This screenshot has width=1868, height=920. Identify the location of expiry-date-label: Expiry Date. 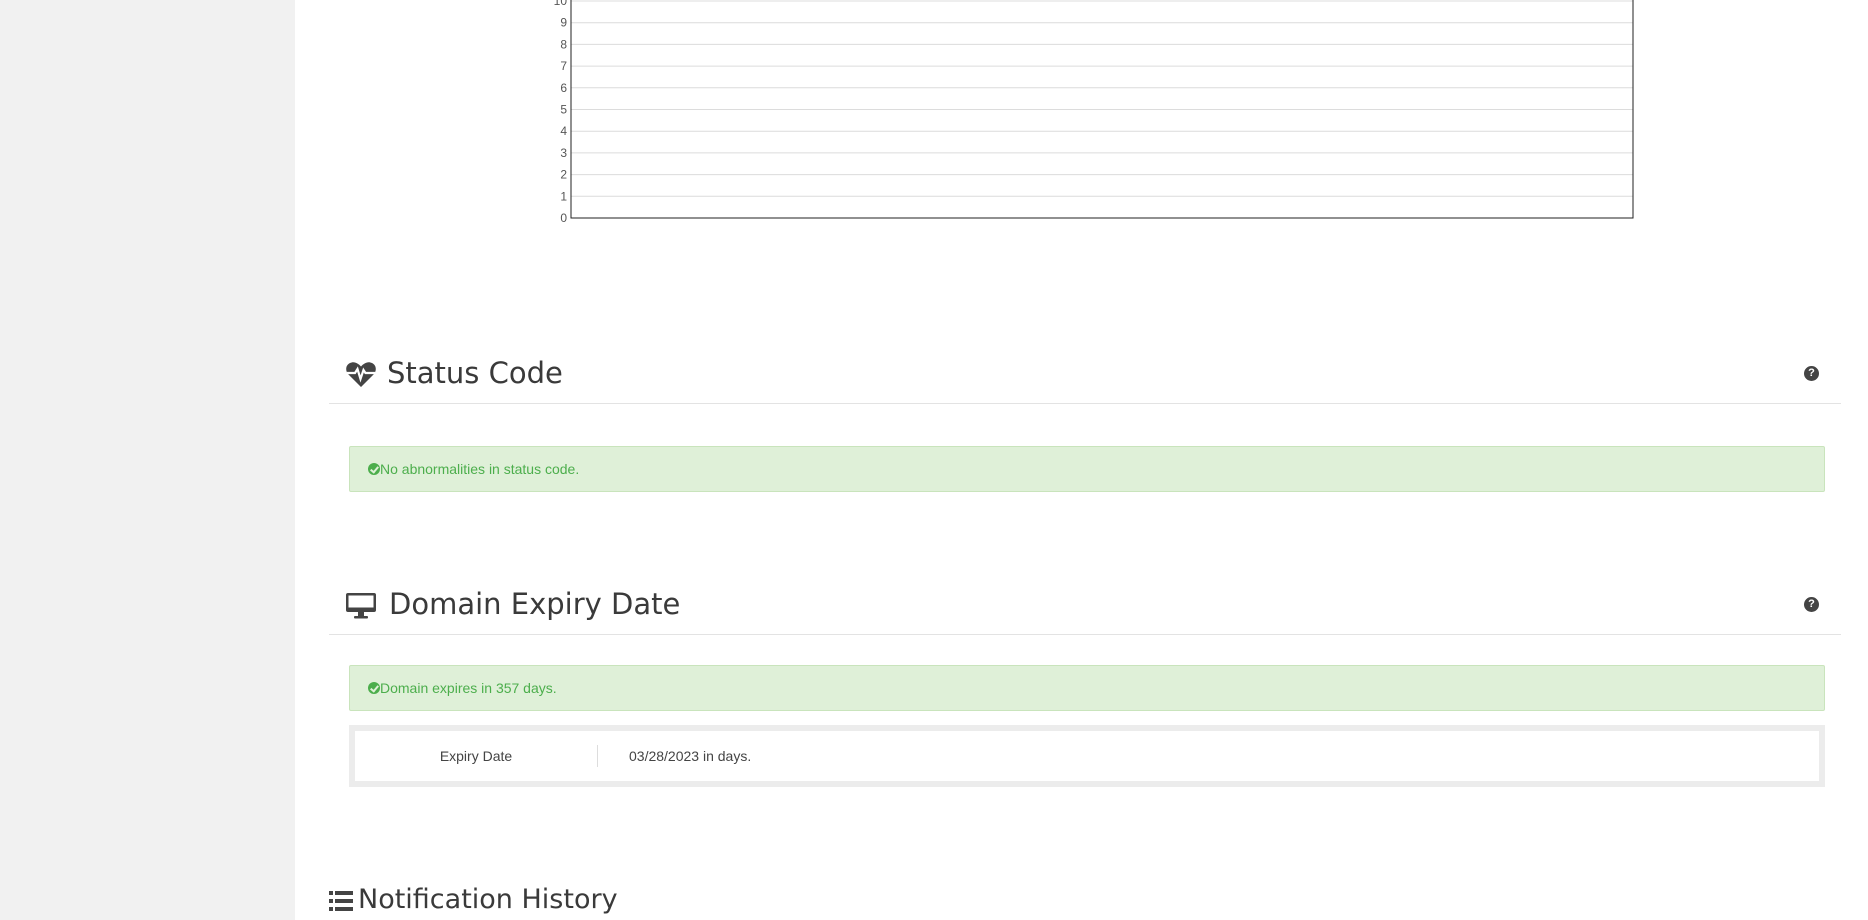
(476, 756).